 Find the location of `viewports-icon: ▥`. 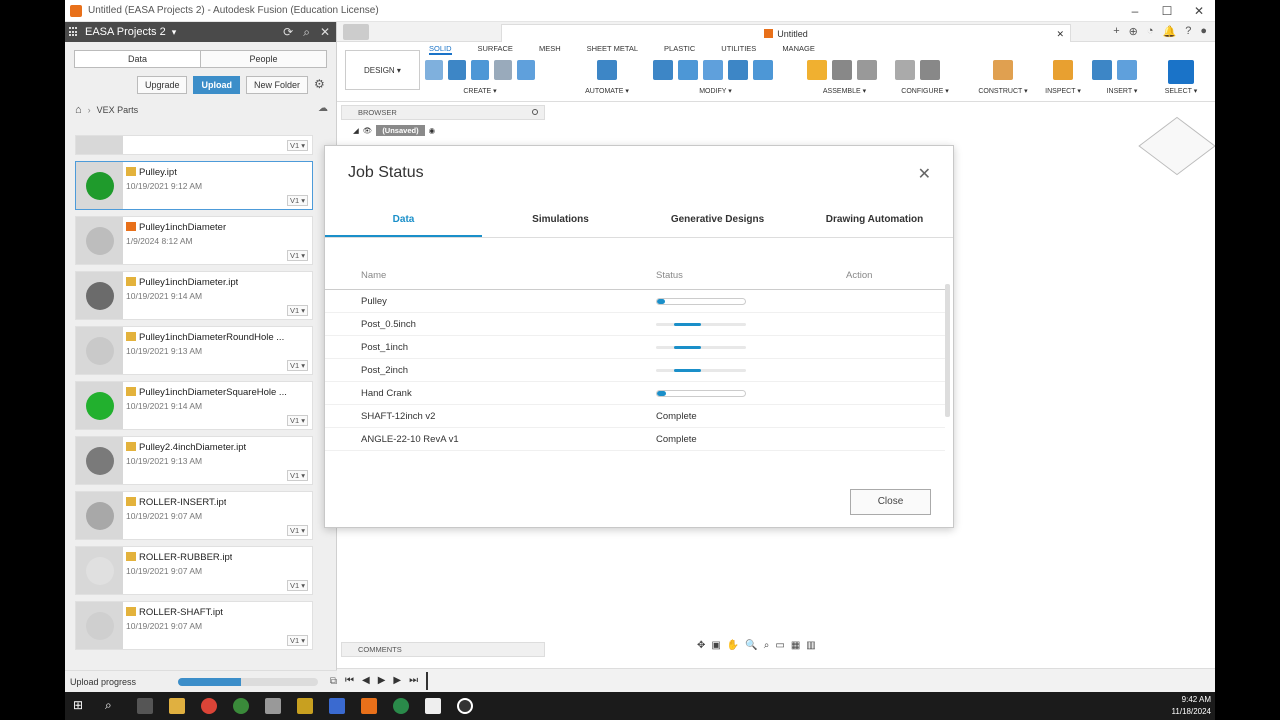

viewports-icon: ▥ is located at coordinates (810, 645).